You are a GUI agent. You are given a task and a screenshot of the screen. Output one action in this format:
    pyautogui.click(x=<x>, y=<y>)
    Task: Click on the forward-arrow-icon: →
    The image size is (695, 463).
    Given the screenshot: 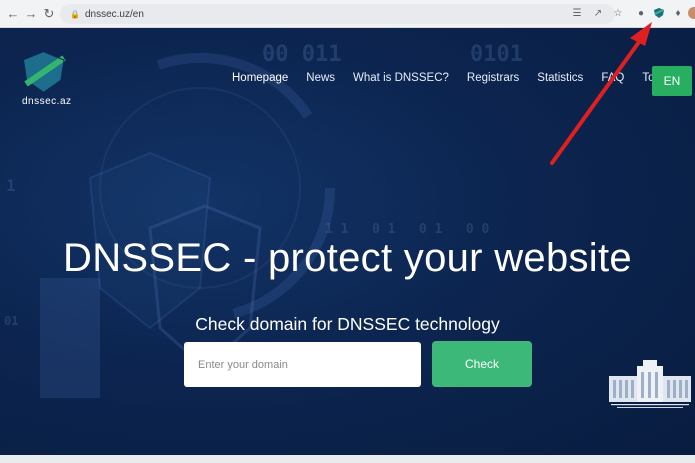 What is the action you would take?
    pyautogui.click(x=31, y=14)
    